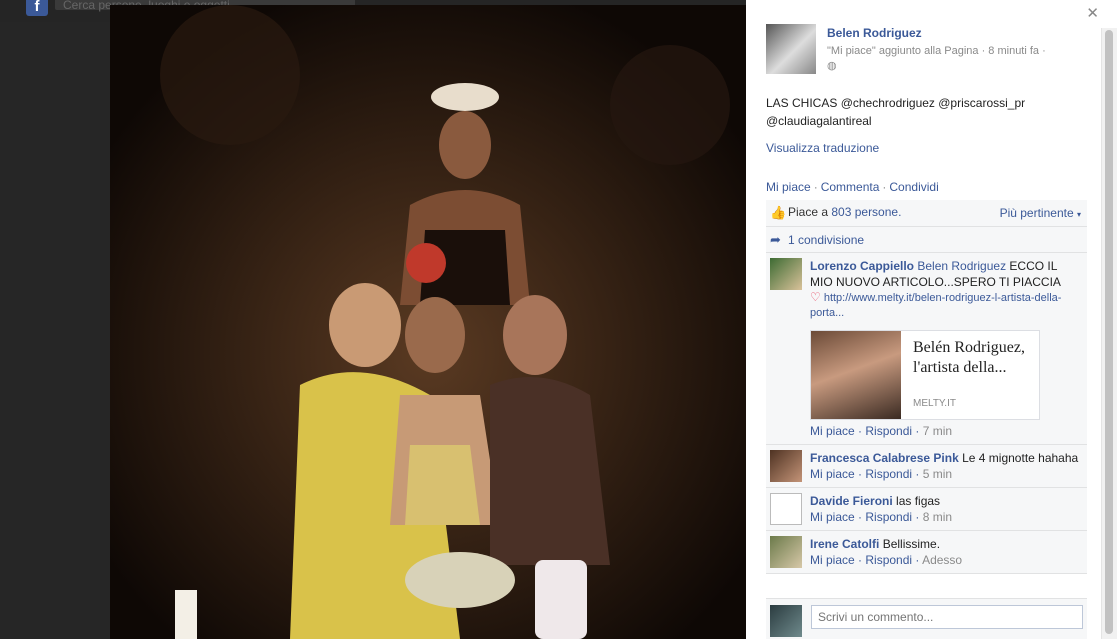  Describe the element at coordinates (947, 617) in the screenshot. I see `comment-input` at that location.